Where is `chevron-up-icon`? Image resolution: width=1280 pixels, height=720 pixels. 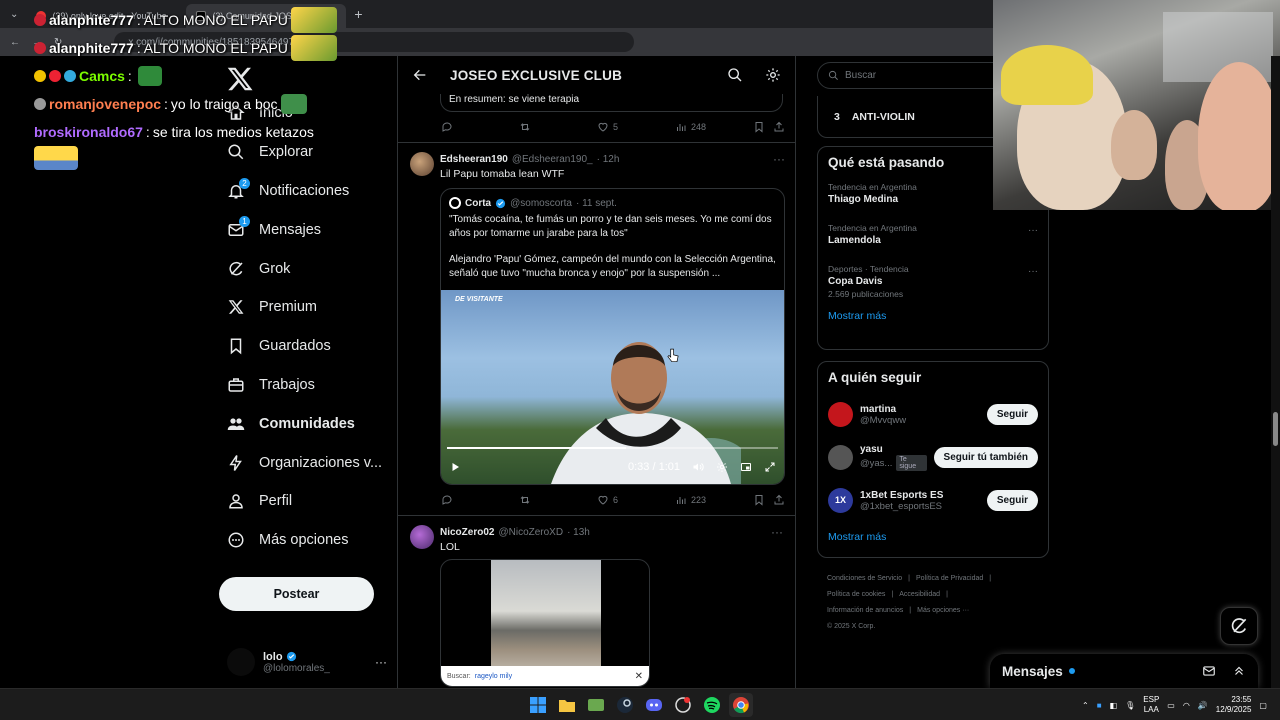
chevron-up-icon is located at coordinates (1239, 671).